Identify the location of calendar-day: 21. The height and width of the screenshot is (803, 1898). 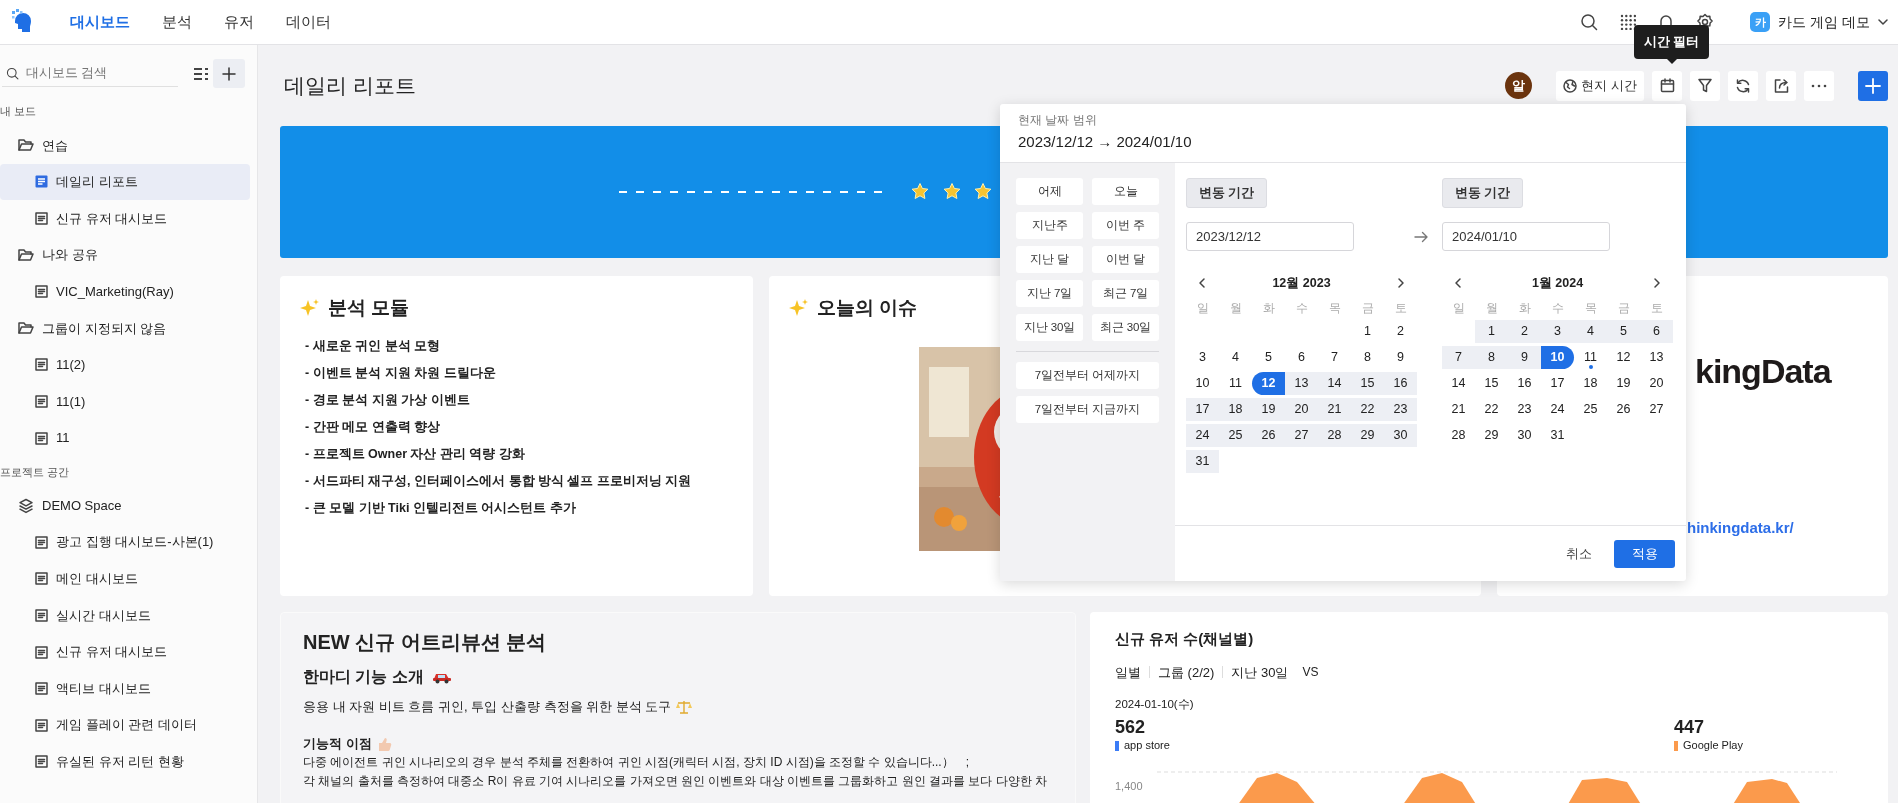
(1334, 409).